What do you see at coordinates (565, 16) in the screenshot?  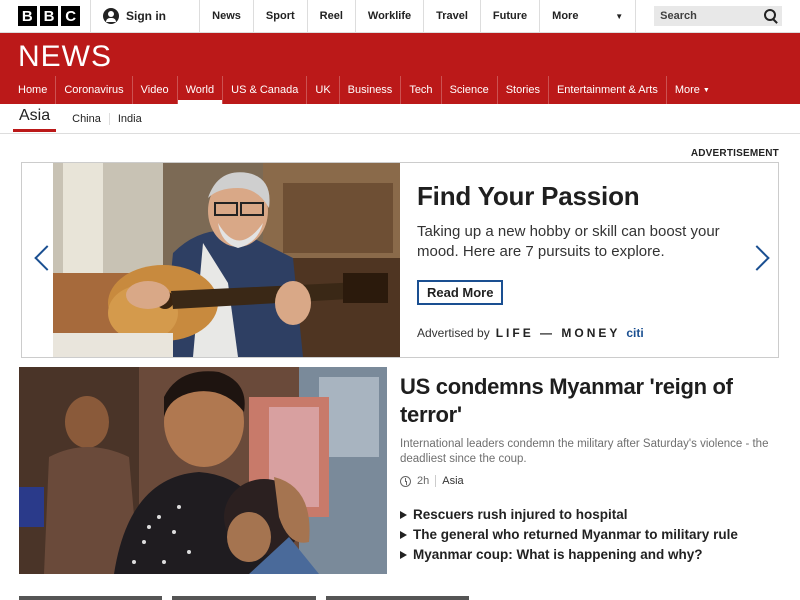 I see `topnav-more-label: More` at bounding box center [565, 16].